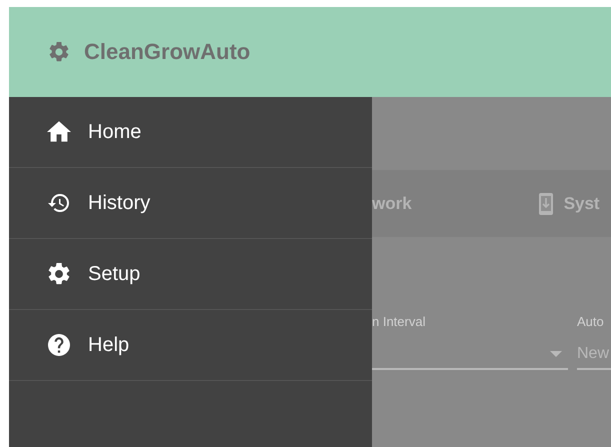 The image size is (611, 447). I want to click on dropdown-caret-icon, so click(556, 354).